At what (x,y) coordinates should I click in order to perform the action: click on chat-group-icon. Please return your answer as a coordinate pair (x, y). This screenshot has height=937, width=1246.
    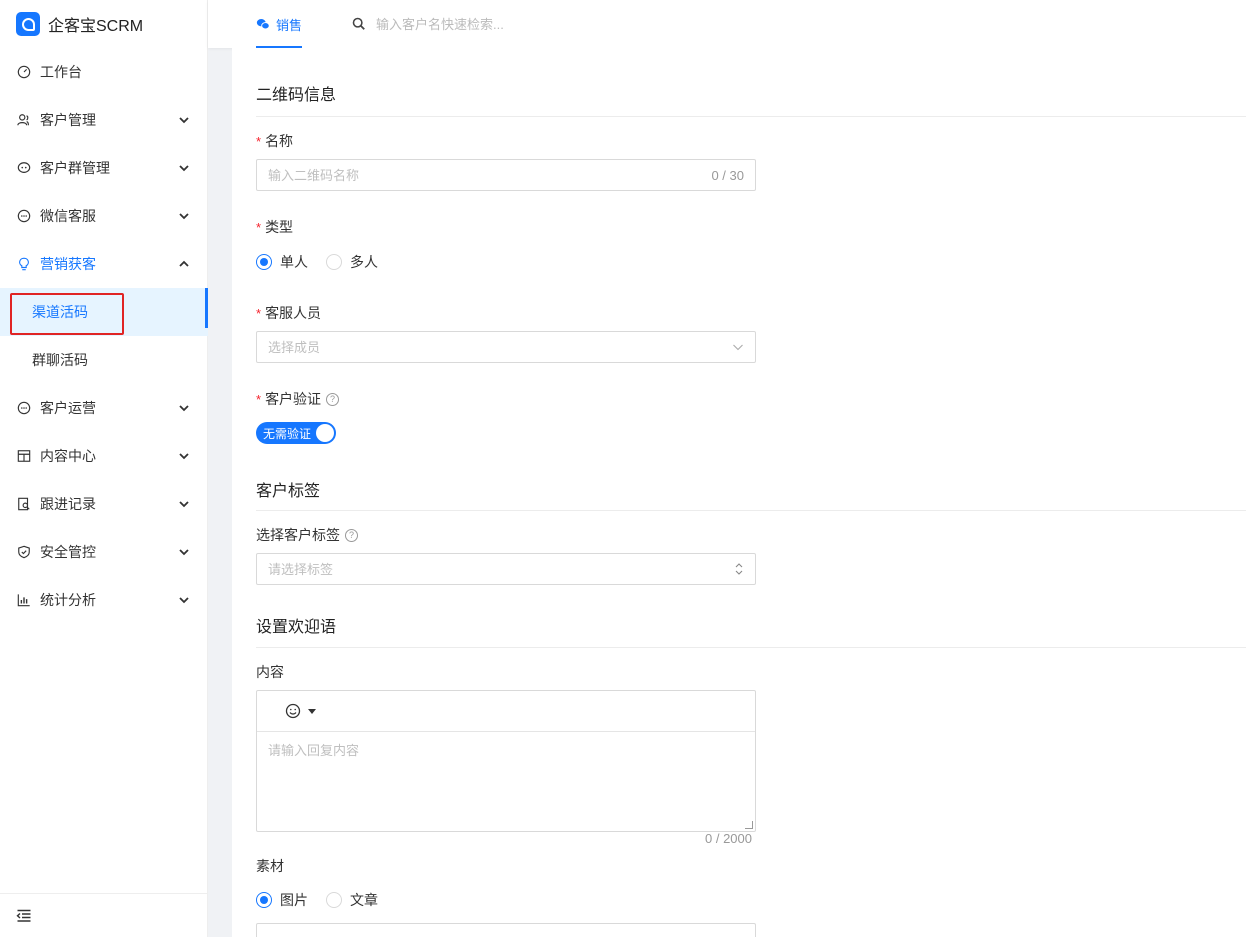
    Looking at the image, I should click on (24, 168).